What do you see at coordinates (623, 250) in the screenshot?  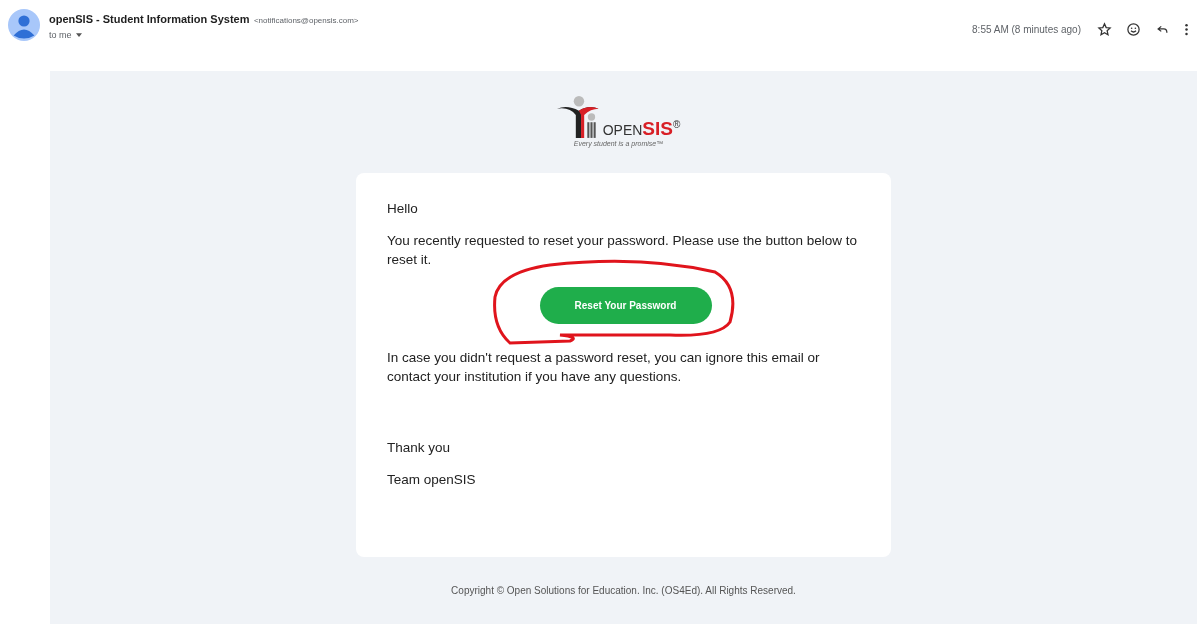 I see `intro-text: You recently requested to reset your password. Please use the button below to reset it.` at bounding box center [623, 250].